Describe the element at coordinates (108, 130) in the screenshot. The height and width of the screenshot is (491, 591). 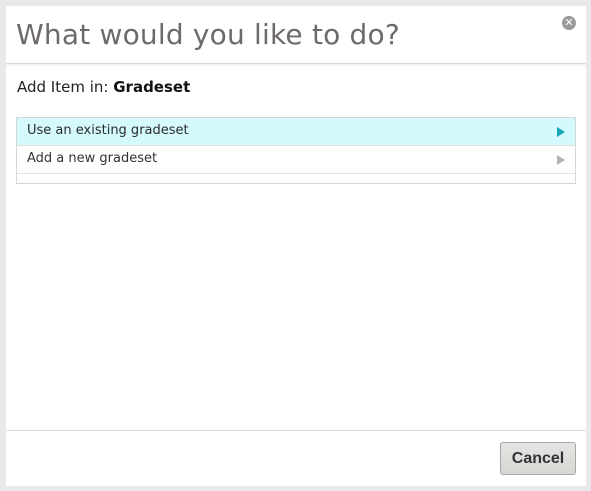
I see `option-label: Use an existing gradeset` at that location.